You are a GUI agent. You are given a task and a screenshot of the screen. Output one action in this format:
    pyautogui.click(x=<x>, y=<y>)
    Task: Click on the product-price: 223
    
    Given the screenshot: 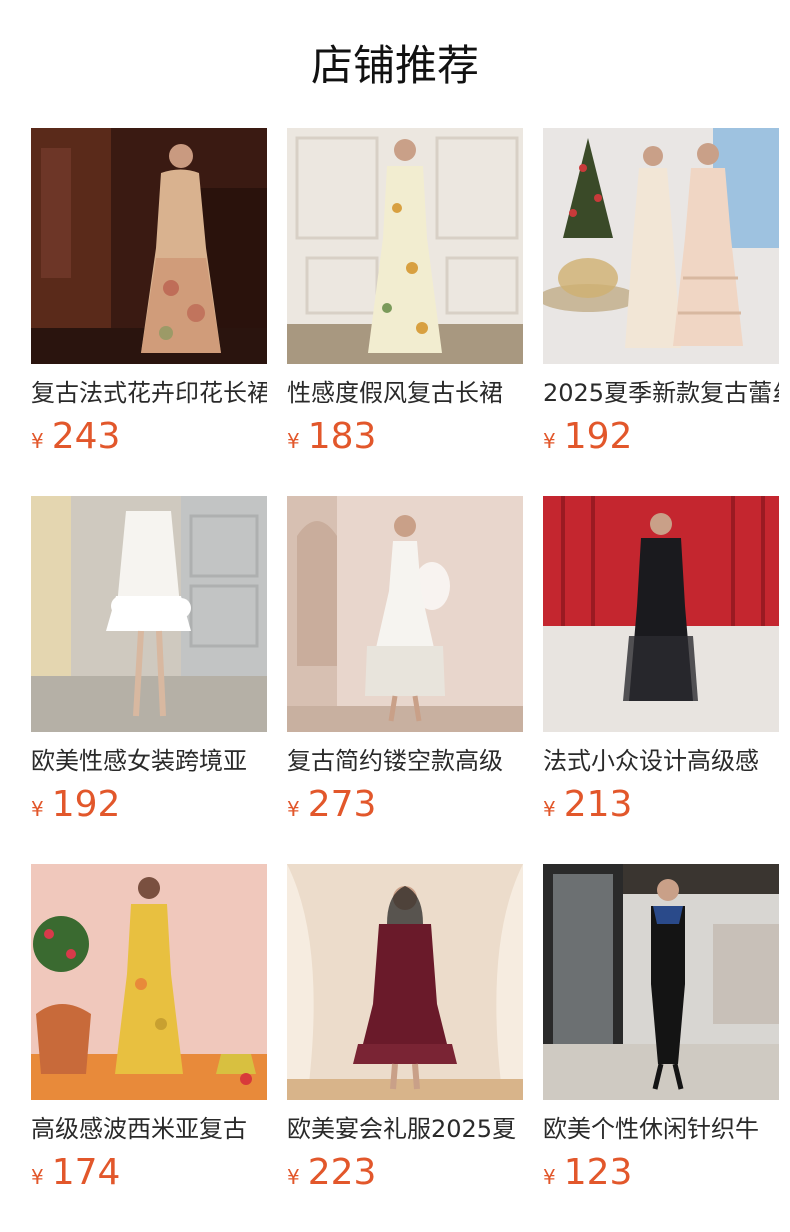 What is the action you would take?
    pyautogui.click(x=342, y=1172)
    